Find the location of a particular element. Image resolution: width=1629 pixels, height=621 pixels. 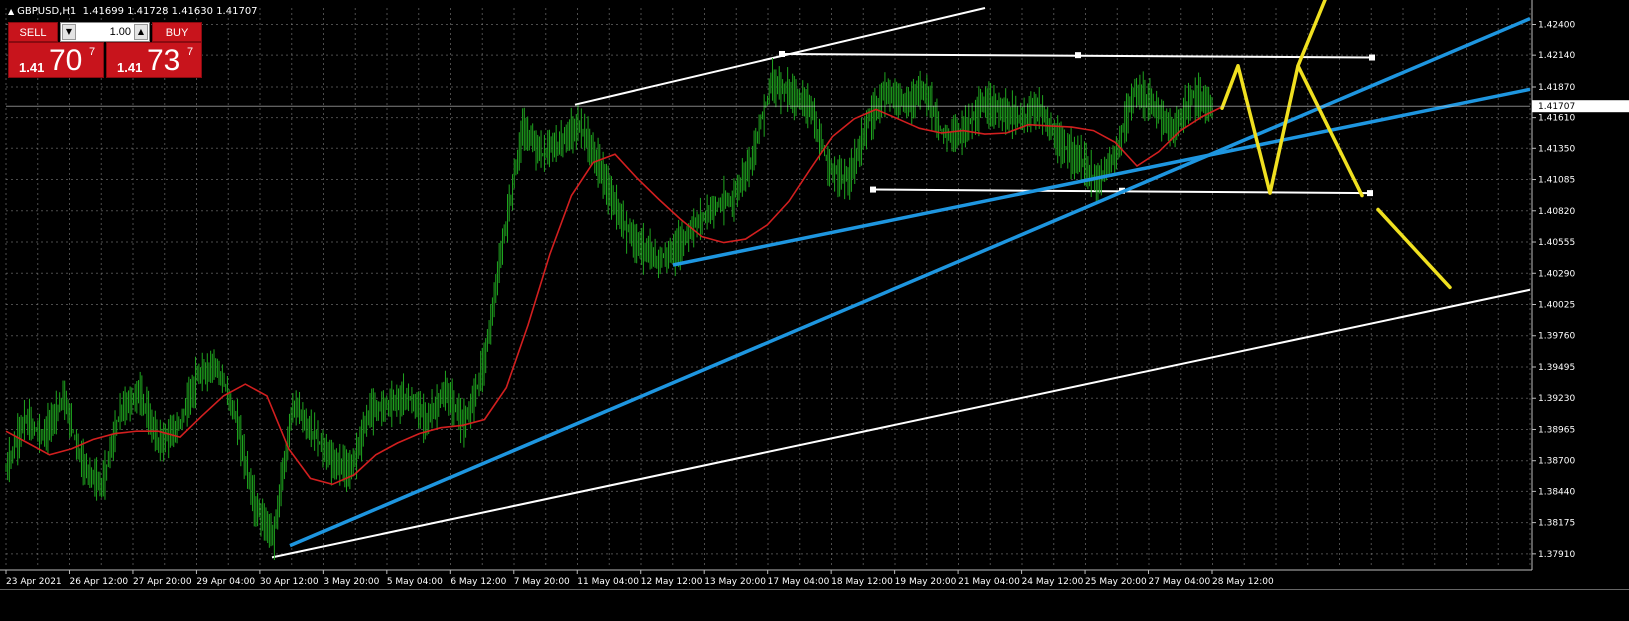

price-tick-label: 1.39760 is located at coordinates (1556, 337).